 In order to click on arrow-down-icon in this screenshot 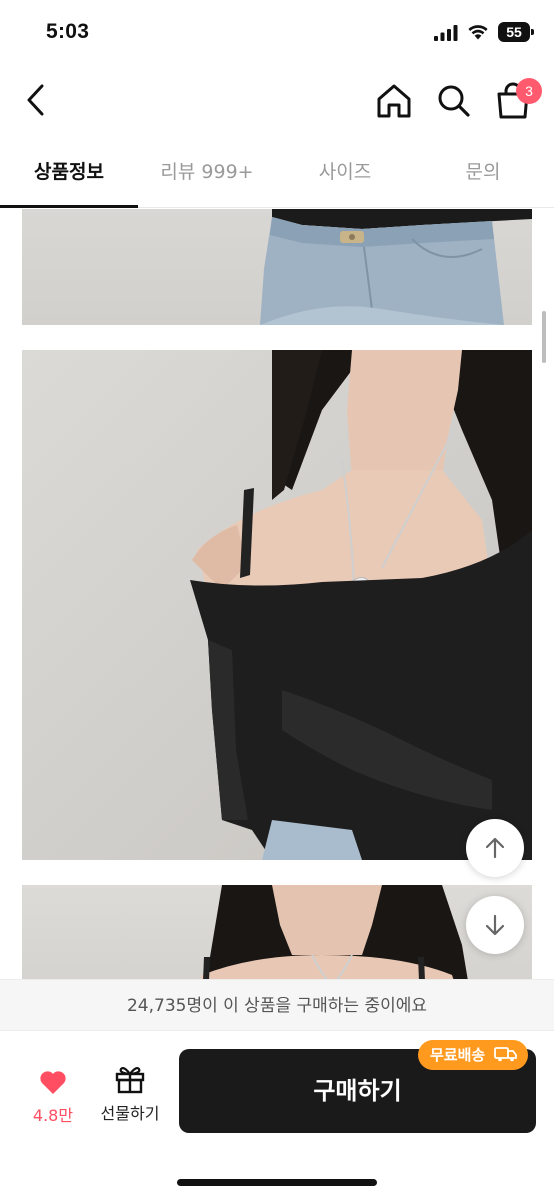, I will do `click(495, 925)`.